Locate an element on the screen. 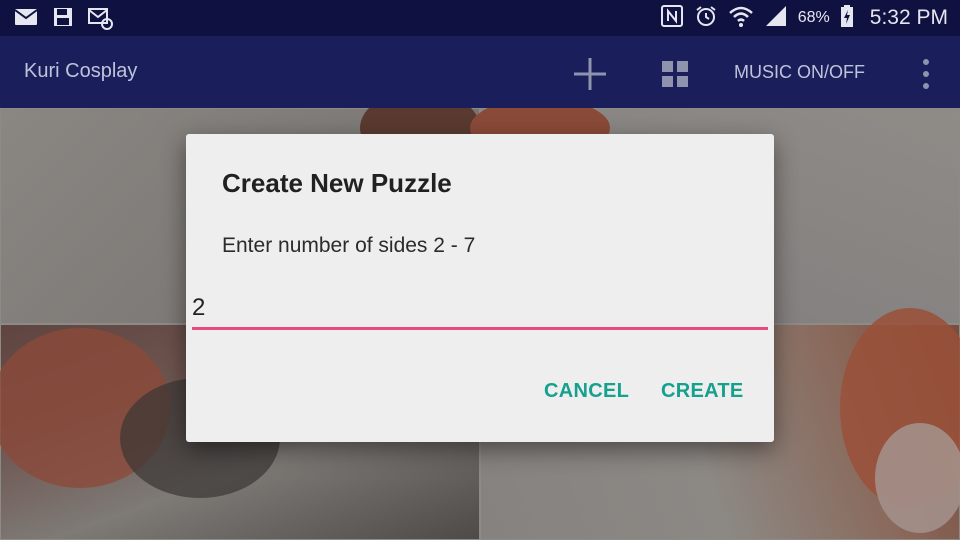 Image resolution: width=960 pixels, height=540 pixels. mail-settings-icon is located at coordinates (101, 20).